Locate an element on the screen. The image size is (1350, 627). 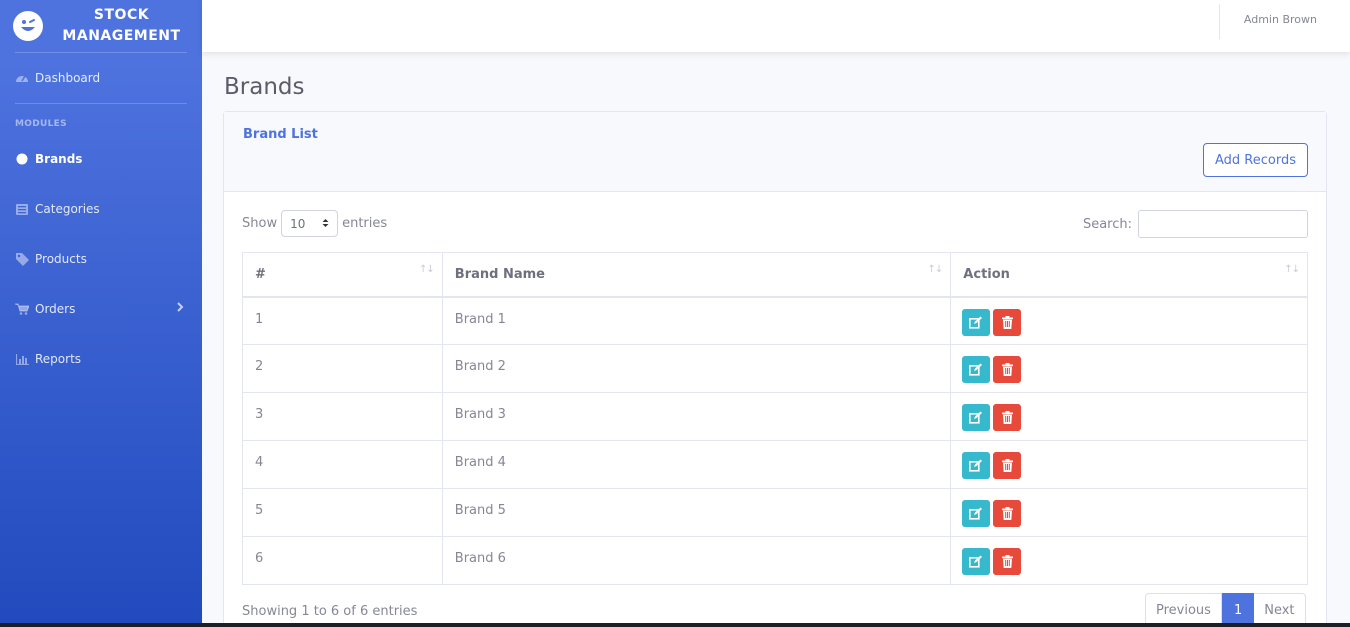
cart-icon is located at coordinates (22, 309).